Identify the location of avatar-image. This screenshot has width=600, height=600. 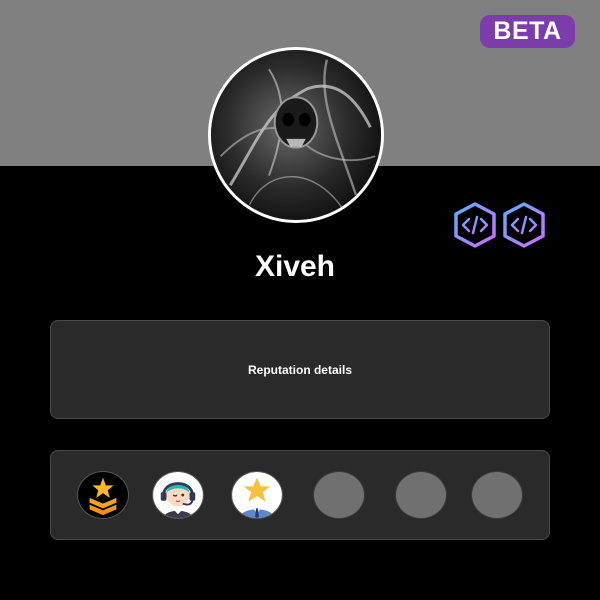
(296, 135).